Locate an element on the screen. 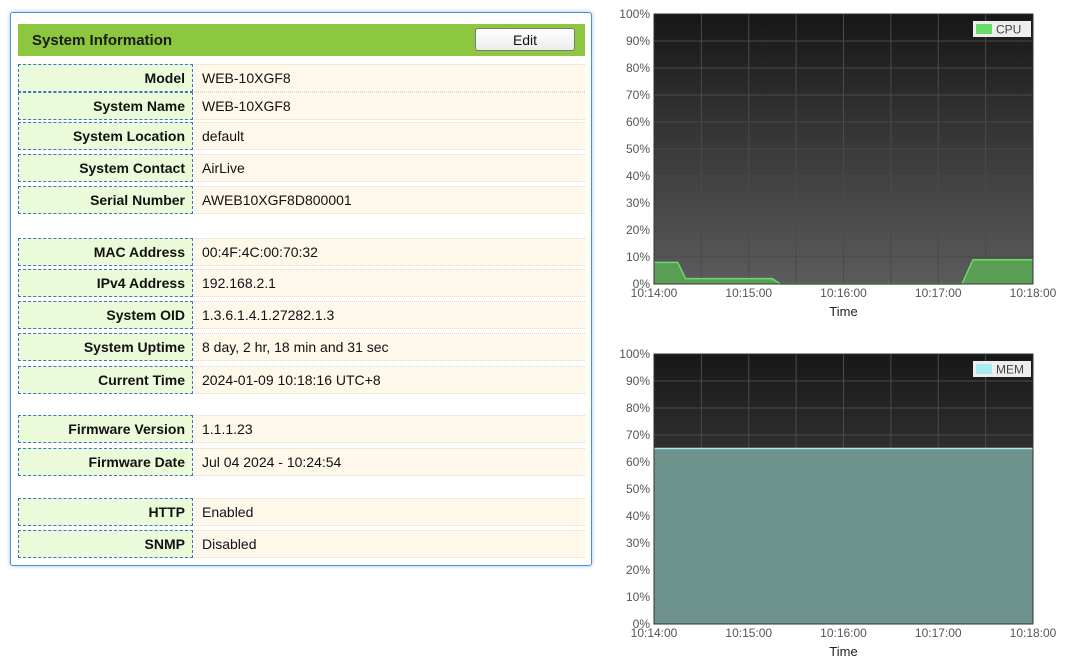 The width and height of the screenshot is (1069, 667). info-row-serial-number: Serial Number AWEB10XGF8D800001 is located at coordinates (301, 200).